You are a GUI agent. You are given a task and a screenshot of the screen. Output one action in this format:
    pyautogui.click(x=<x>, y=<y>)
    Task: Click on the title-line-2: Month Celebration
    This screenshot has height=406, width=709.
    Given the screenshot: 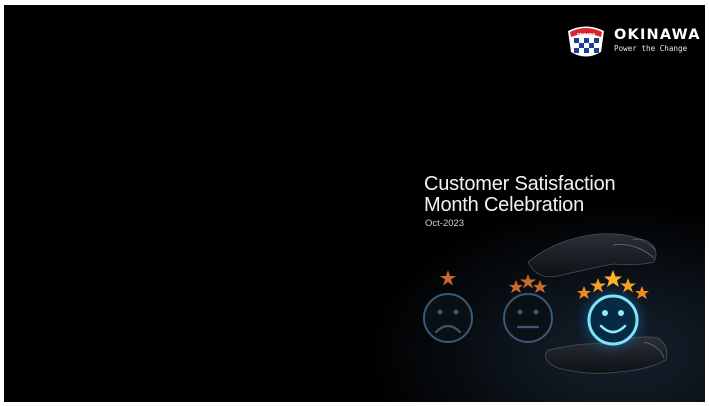 What is the action you would take?
    pyautogui.click(x=504, y=205)
    